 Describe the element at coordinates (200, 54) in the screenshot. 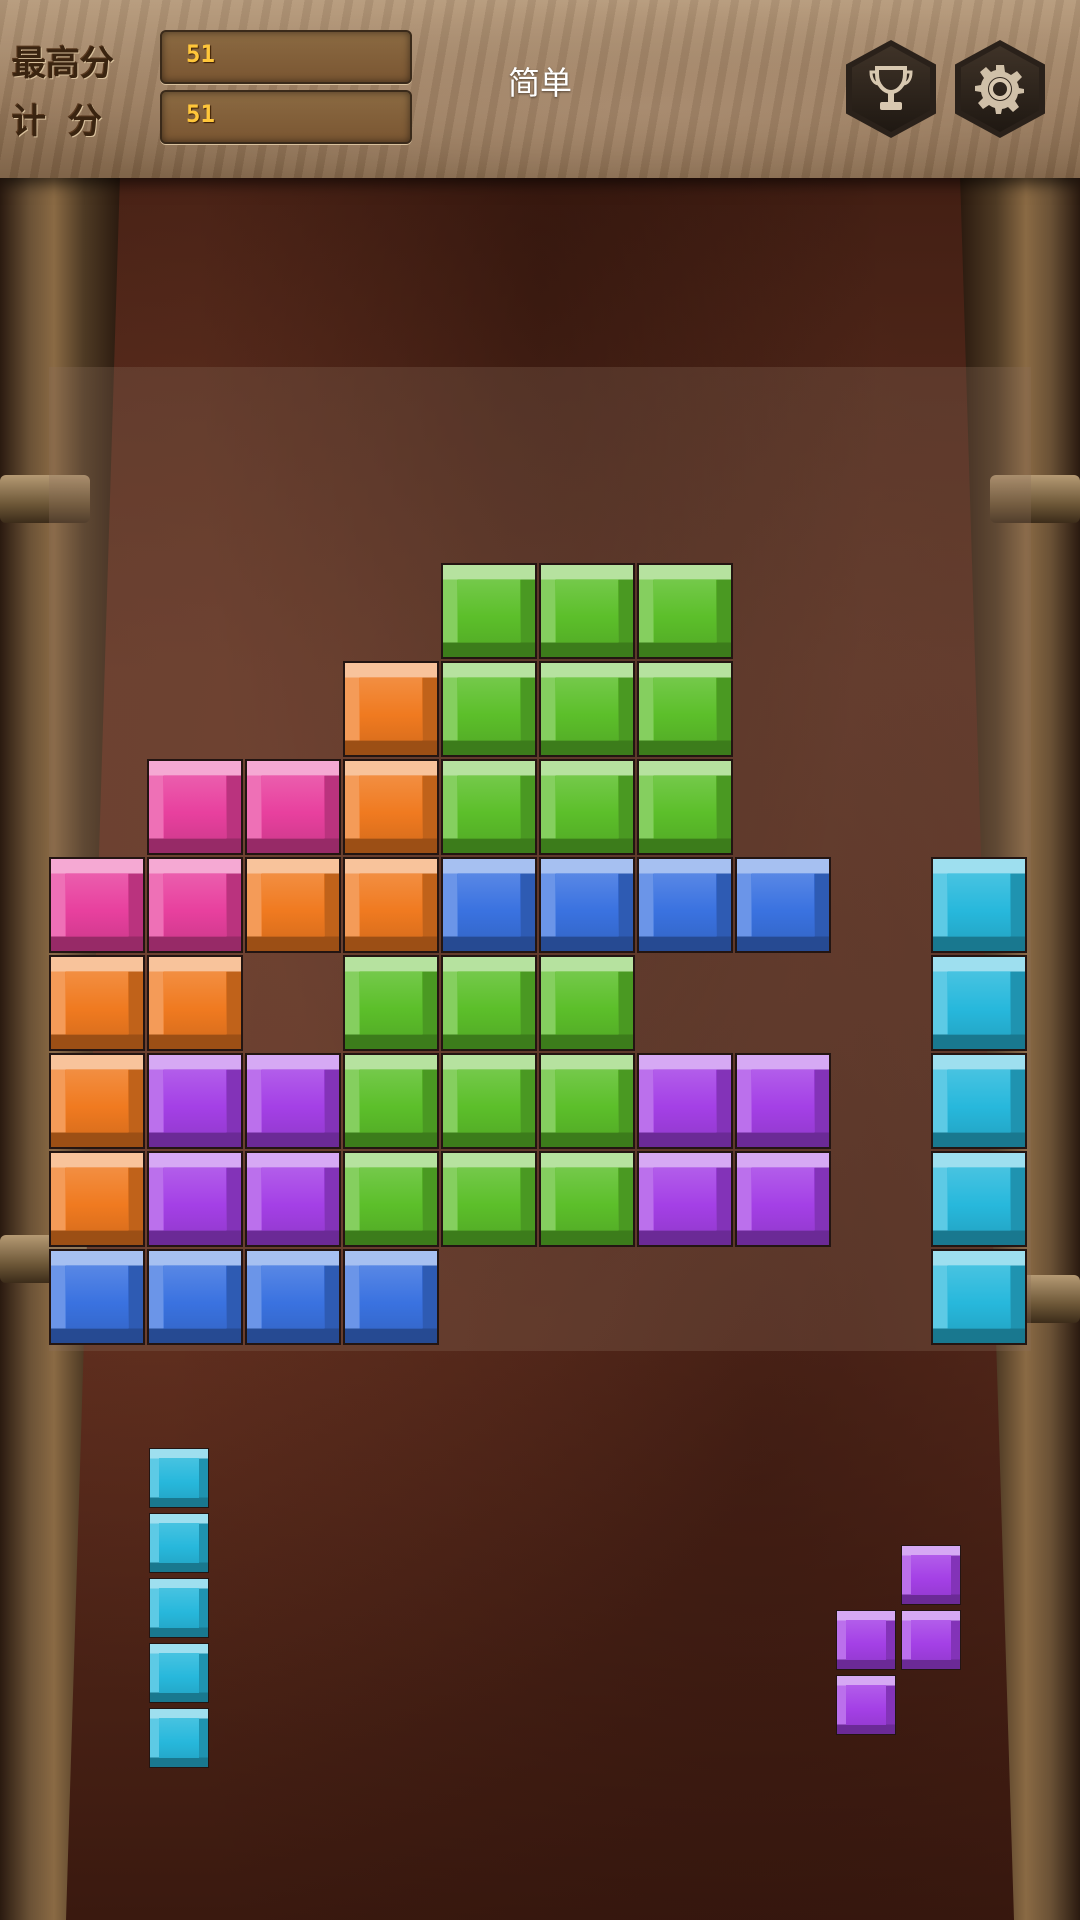

I see `best-score-value: 51` at that location.